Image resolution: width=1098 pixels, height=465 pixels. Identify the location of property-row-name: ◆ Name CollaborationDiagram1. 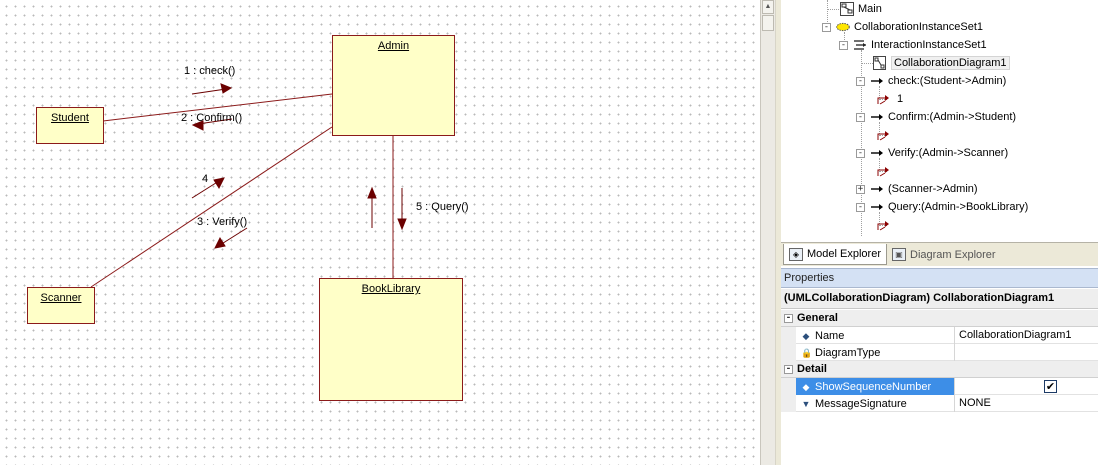
(939, 335).